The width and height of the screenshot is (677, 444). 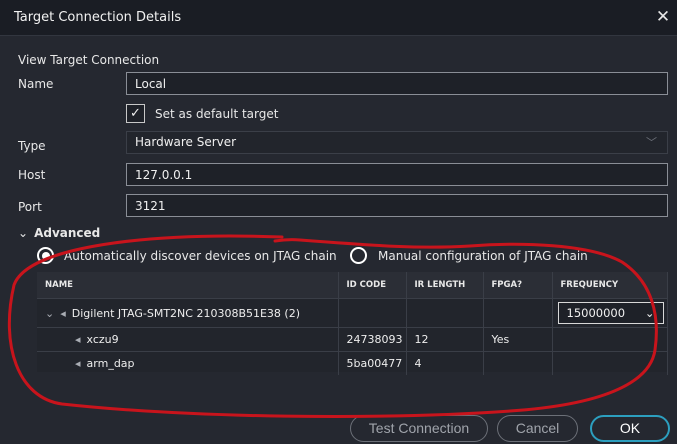 What do you see at coordinates (135, 113) in the screenshot?
I see `default-target-checkbox: ✓` at bounding box center [135, 113].